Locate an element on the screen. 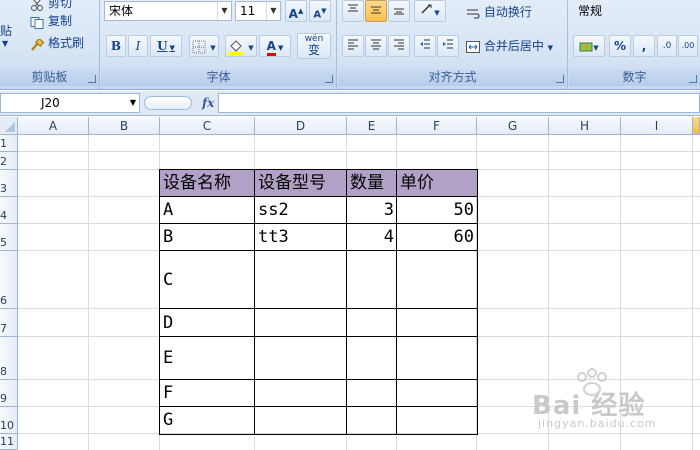 Image resolution: width=700 pixels, height=450 pixels. italic-button: I is located at coordinates (138, 46).